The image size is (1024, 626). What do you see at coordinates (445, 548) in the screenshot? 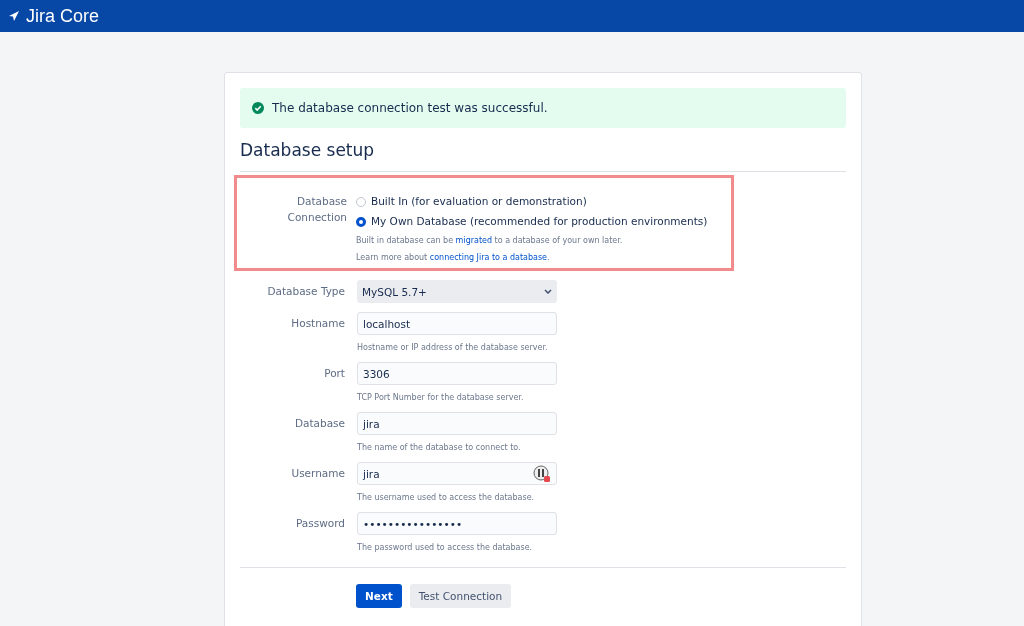
I see `help-text: The password used to access the database.` at bounding box center [445, 548].